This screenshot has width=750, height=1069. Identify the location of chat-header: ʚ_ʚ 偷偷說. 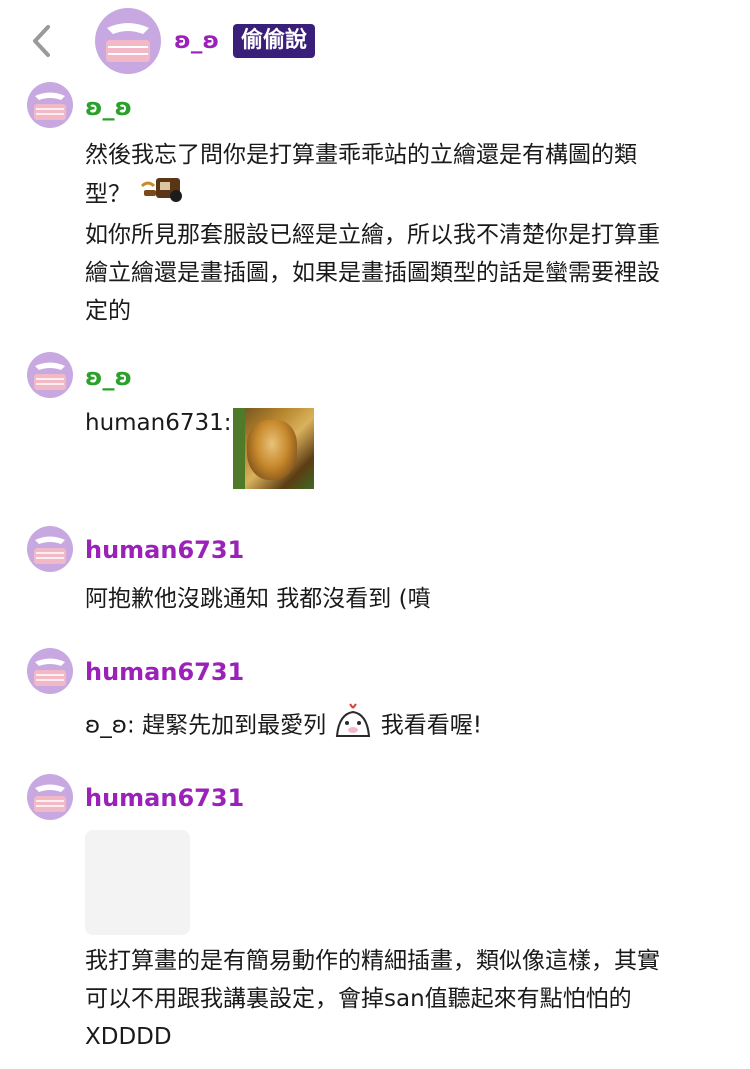
(375, 42).